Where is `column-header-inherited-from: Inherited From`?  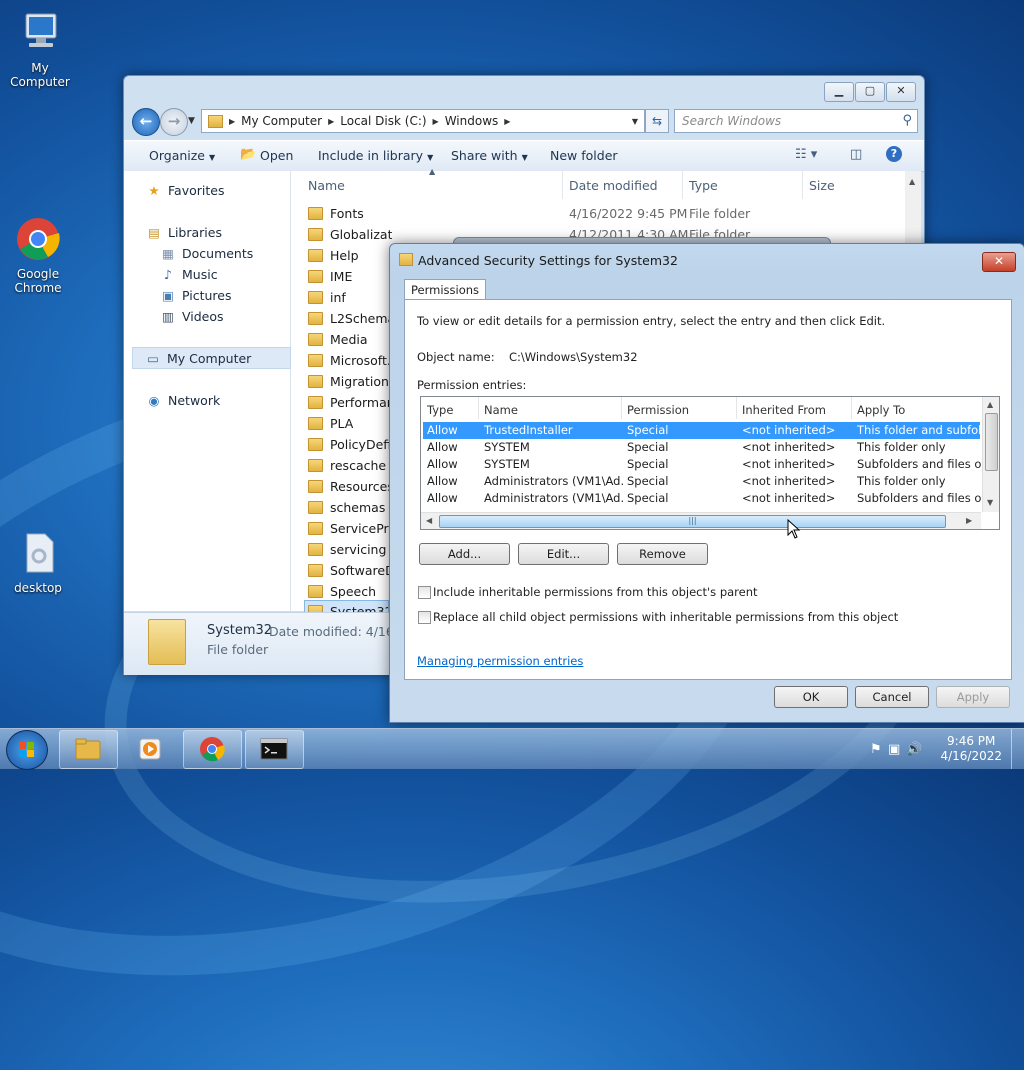
column-header-inherited-from: Inherited From is located at coordinates (784, 410).